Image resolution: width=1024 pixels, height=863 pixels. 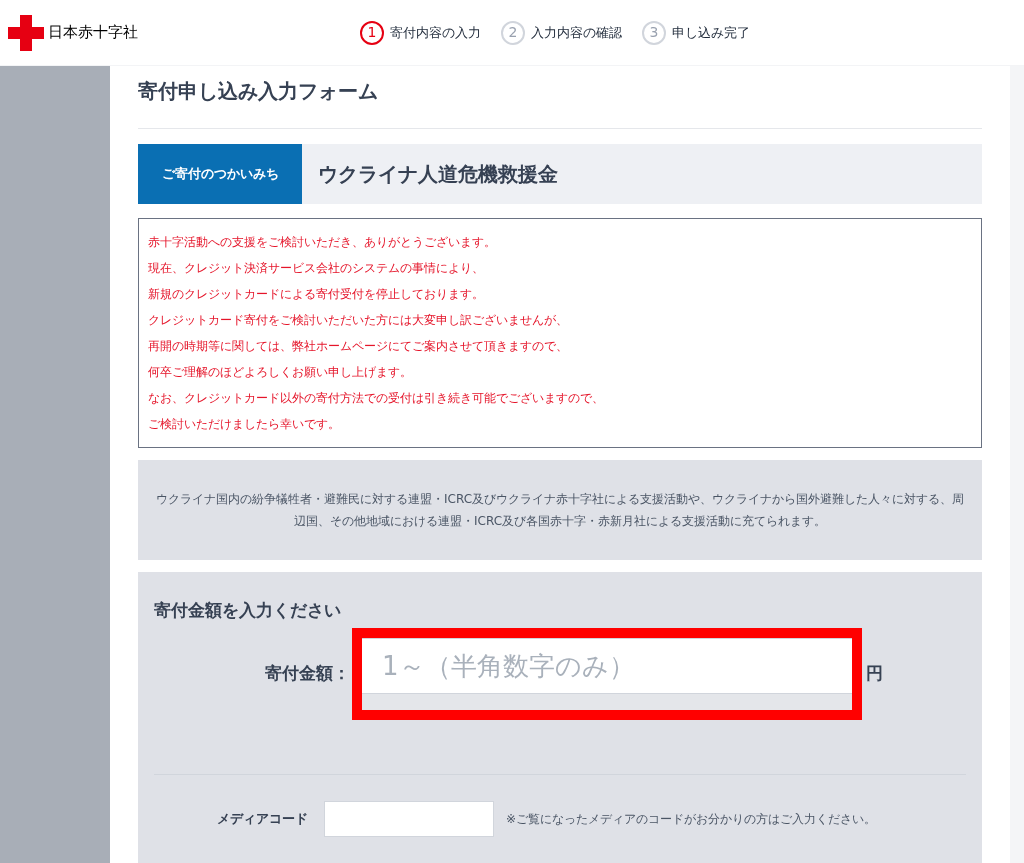 I want to click on notice-text: クレジットカード寄付をご検討いただいた方には大変申し訳ございませんが、, so click(x=358, y=320).